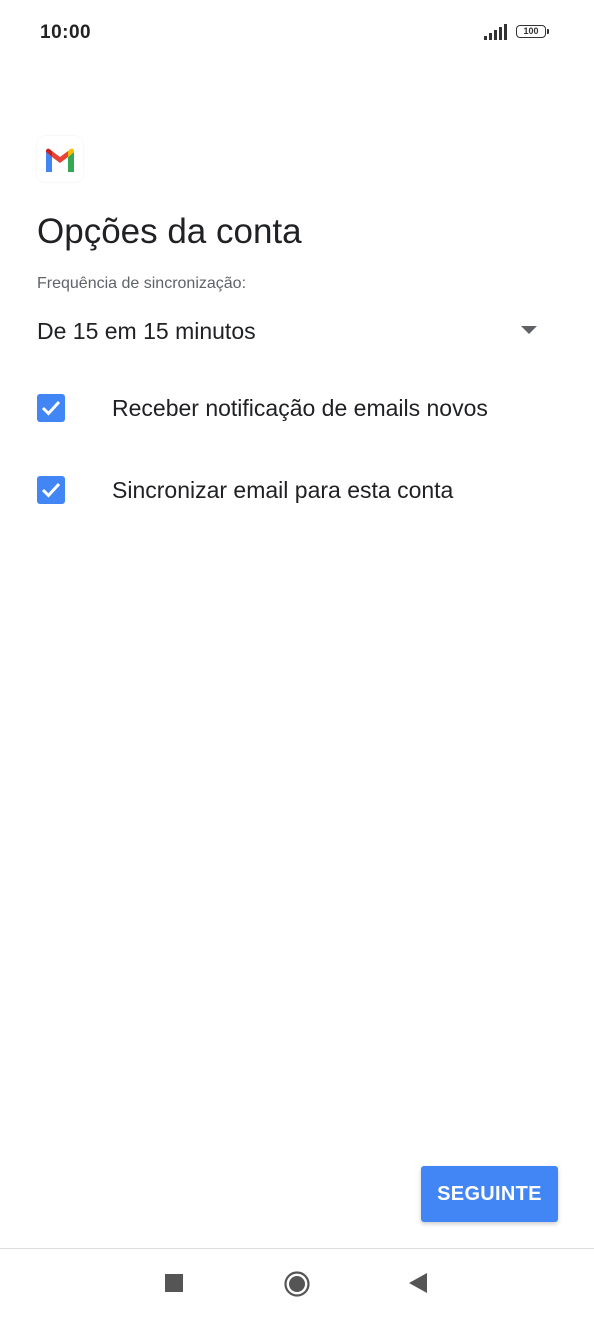 Image resolution: width=594 pixels, height=1320 pixels. I want to click on battery-icon: 100, so click(532, 32).